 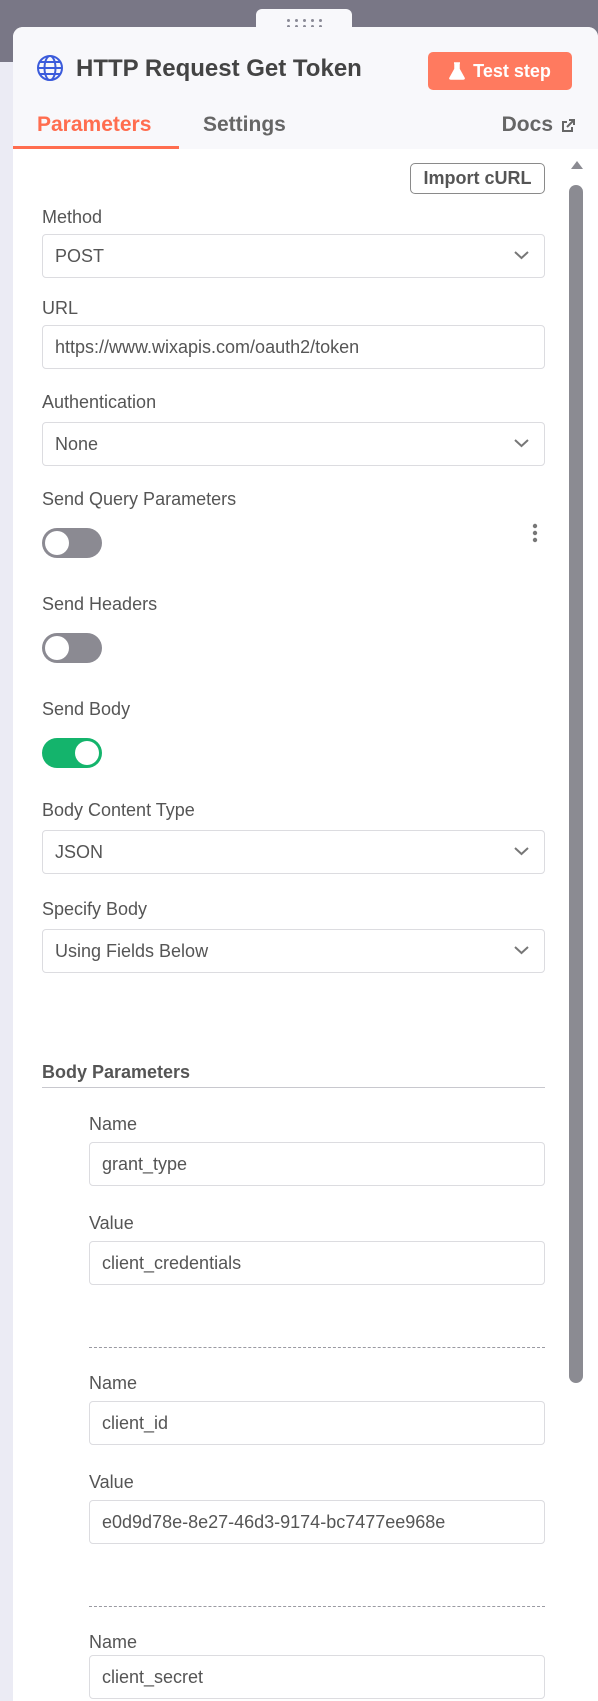 What do you see at coordinates (577, 165) in the screenshot?
I see `scroll-up-arrow-icon` at bounding box center [577, 165].